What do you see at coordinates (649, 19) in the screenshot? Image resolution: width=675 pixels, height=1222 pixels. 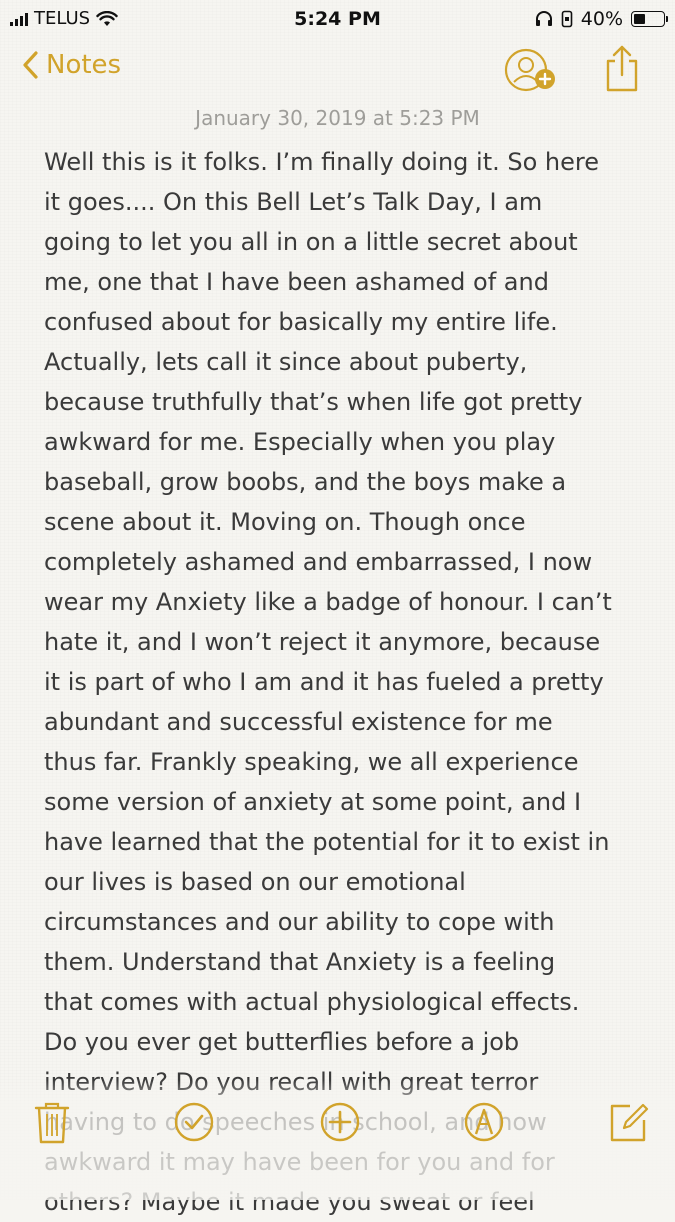 I see `battery-icon` at bounding box center [649, 19].